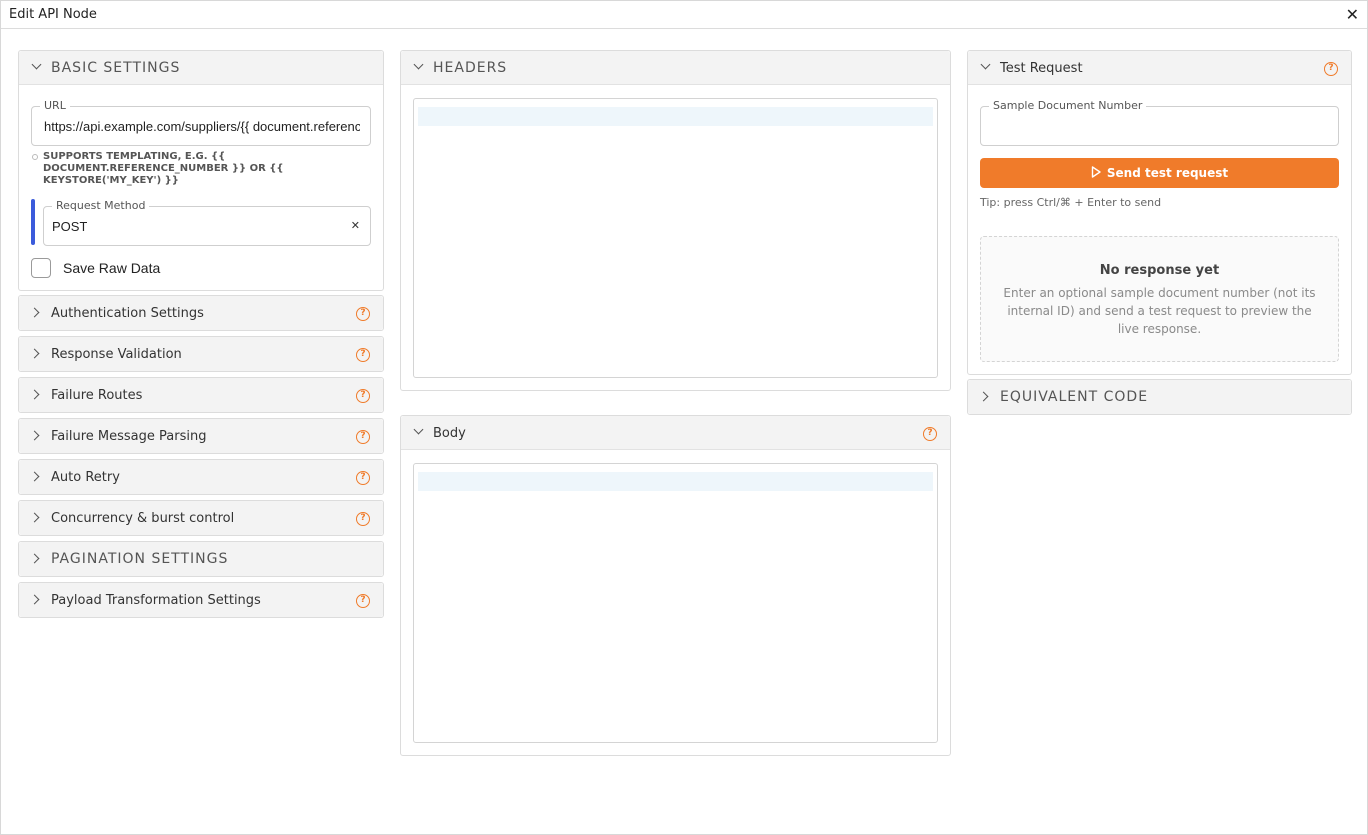 The image size is (1368, 835). I want to click on section-label: Authentication Settings, so click(127, 313).